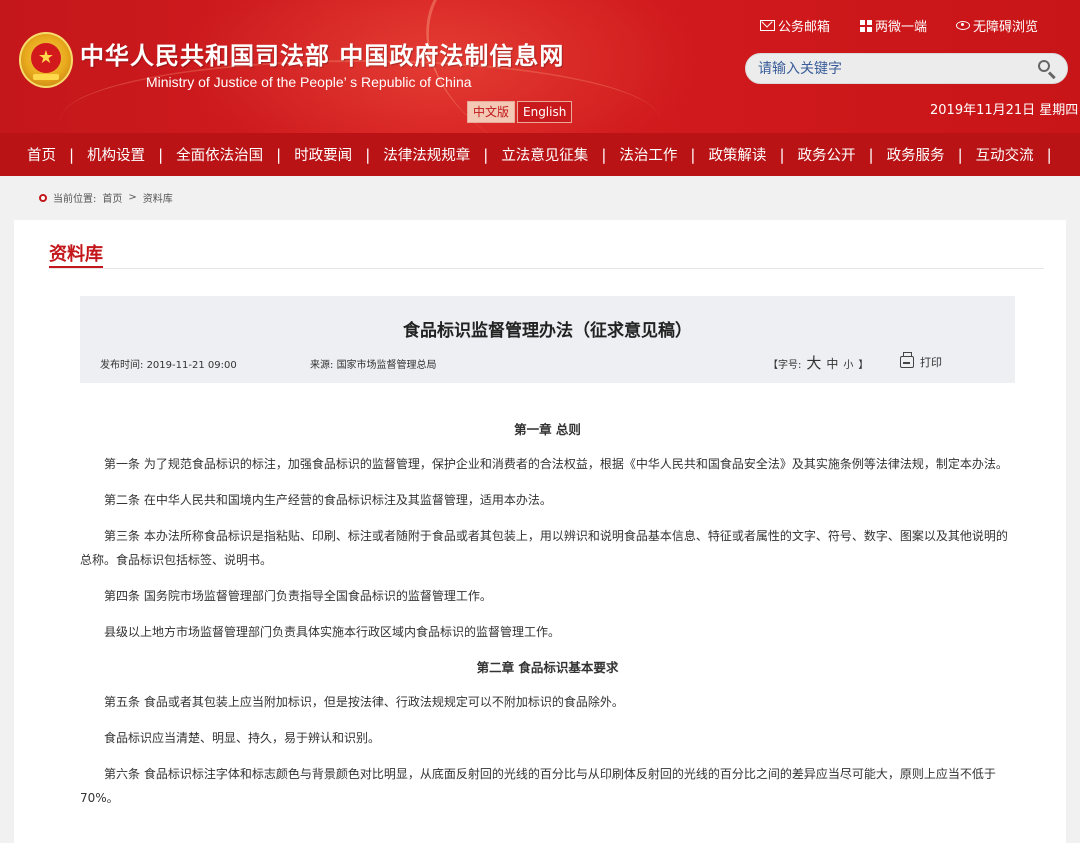 The height and width of the screenshot is (843, 1080). What do you see at coordinates (804, 27) in the screenshot?
I see `official-mail-label: 公务邮箱` at bounding box center [804, 27].